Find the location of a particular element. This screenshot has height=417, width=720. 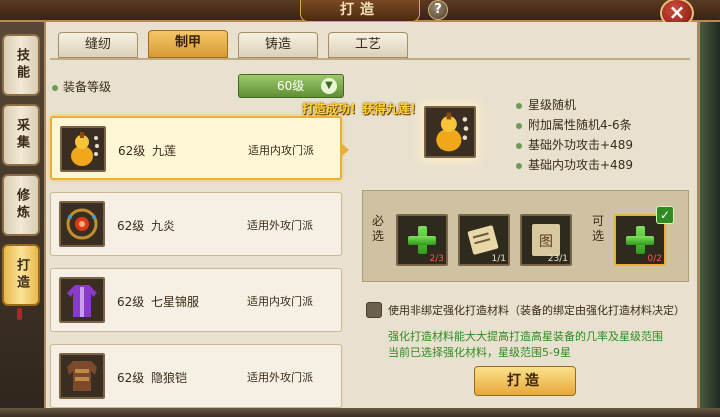

item-row: 62级 九莲 适用内攻门派 is located at coordinates (199, 148).